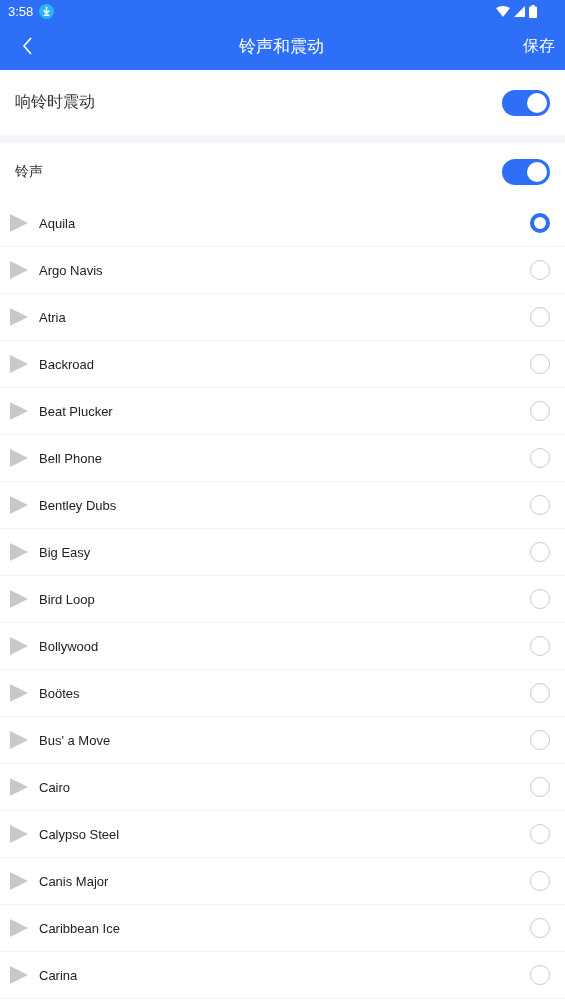 The width and height of the screenshot is (565, 1004). Describe the element at coordinates (67, 599) in the screenshot. I see `ringtone-name: Bird Loop` at that location.